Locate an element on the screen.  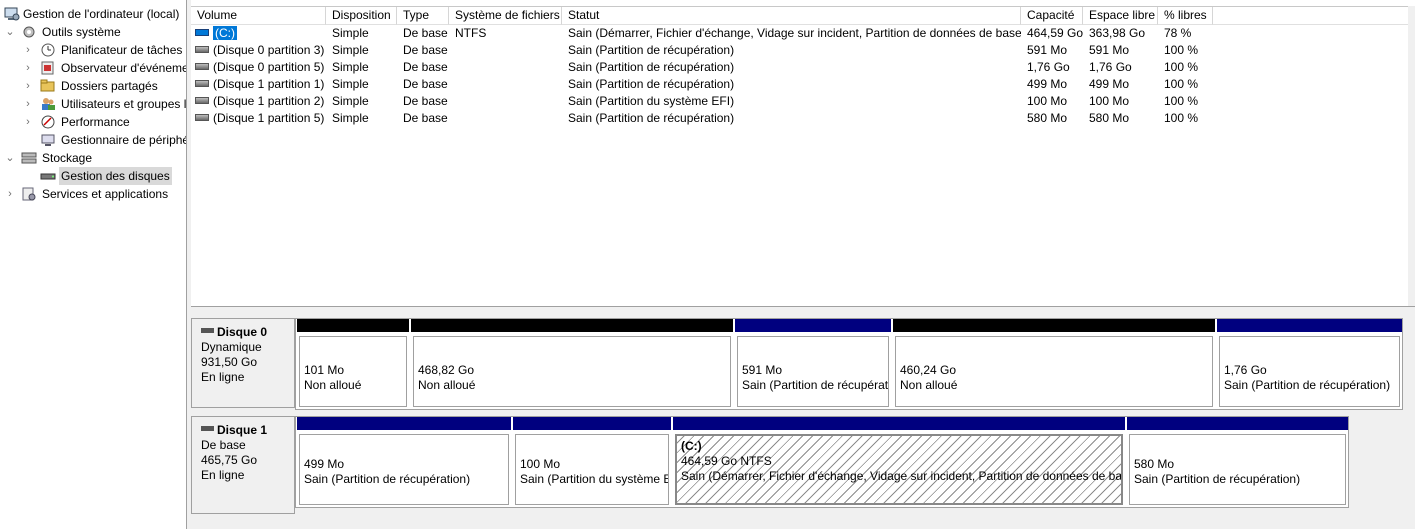
vertical-scrollbar is located at coordinates (1411, 156).